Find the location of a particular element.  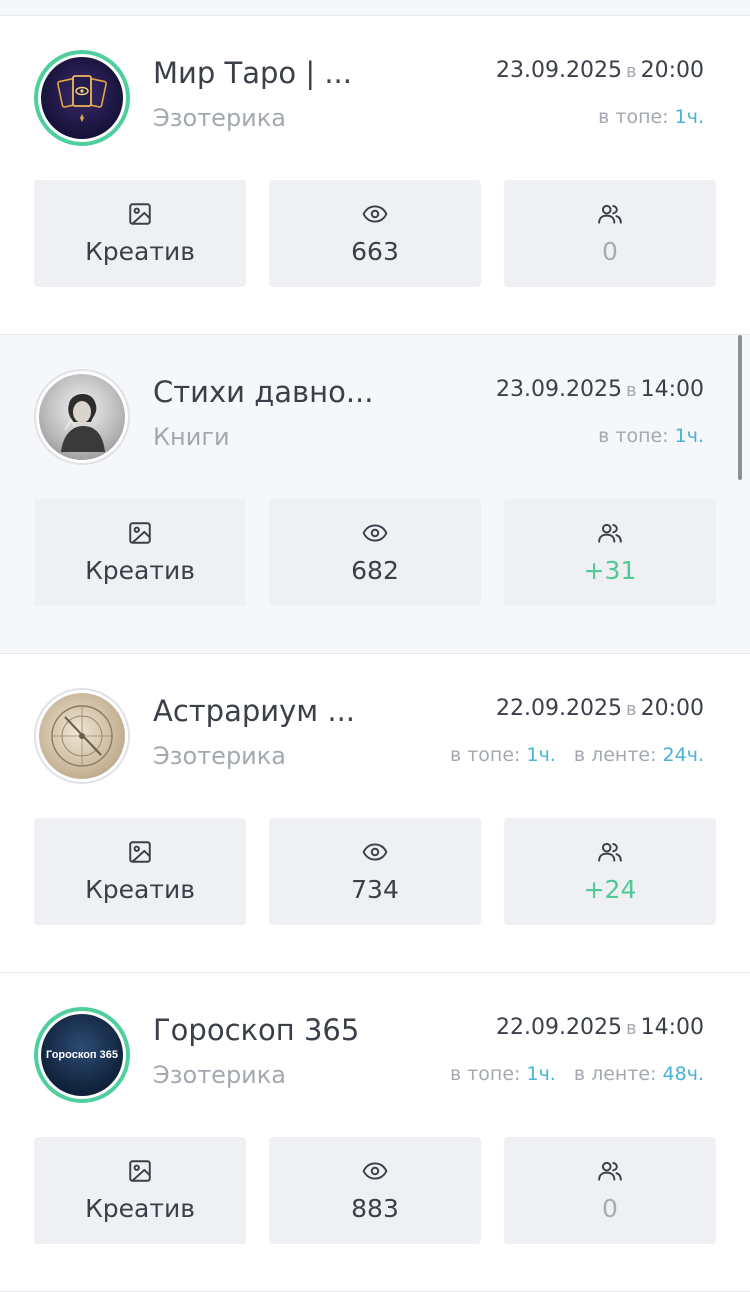

post-datetime: 23.09.2025 в 14:00 is located at coordinates (600, 389).